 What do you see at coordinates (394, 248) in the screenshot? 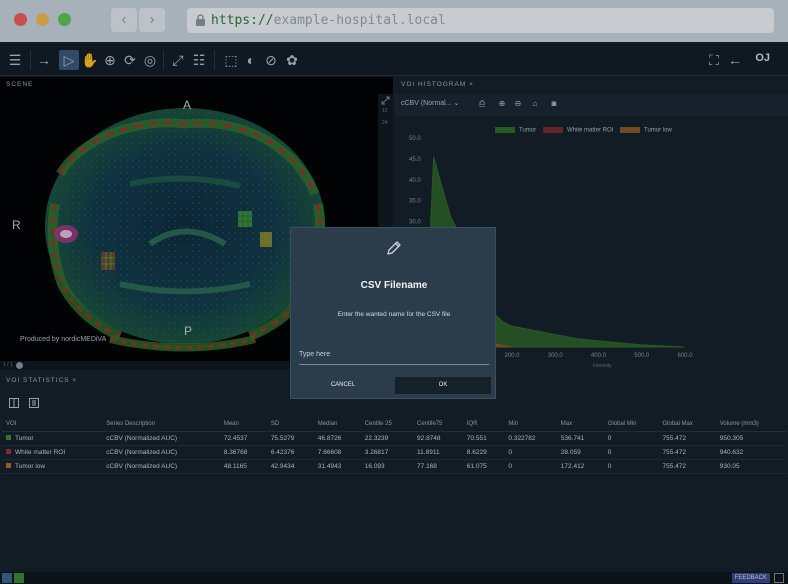
I see `pencil-icon` at bounding box center [394, 248].